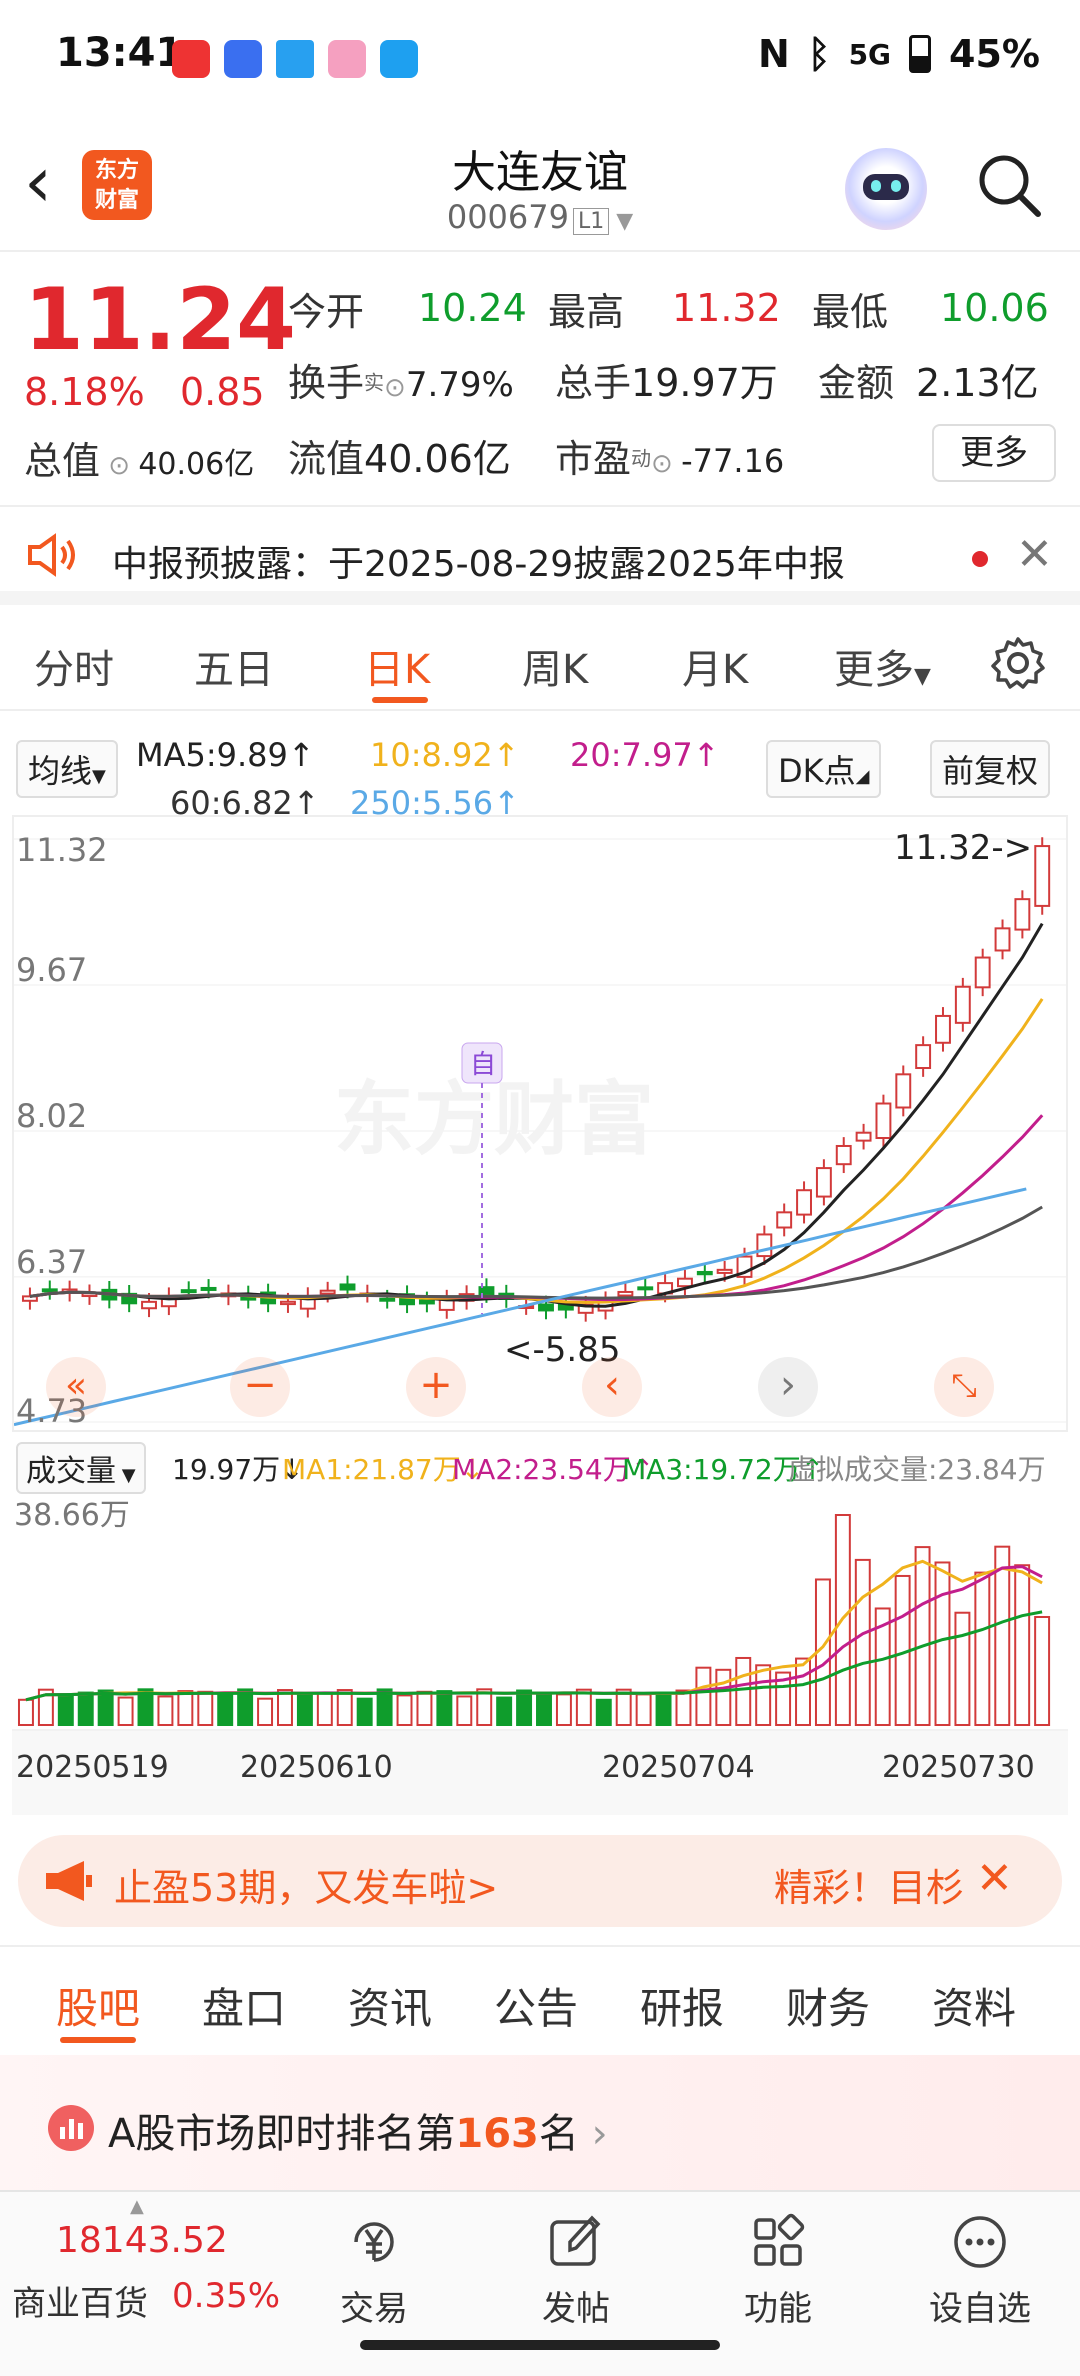  Describe the element at coordinates (920, 54) in the screenshot. I see `battery-icon` at that location.